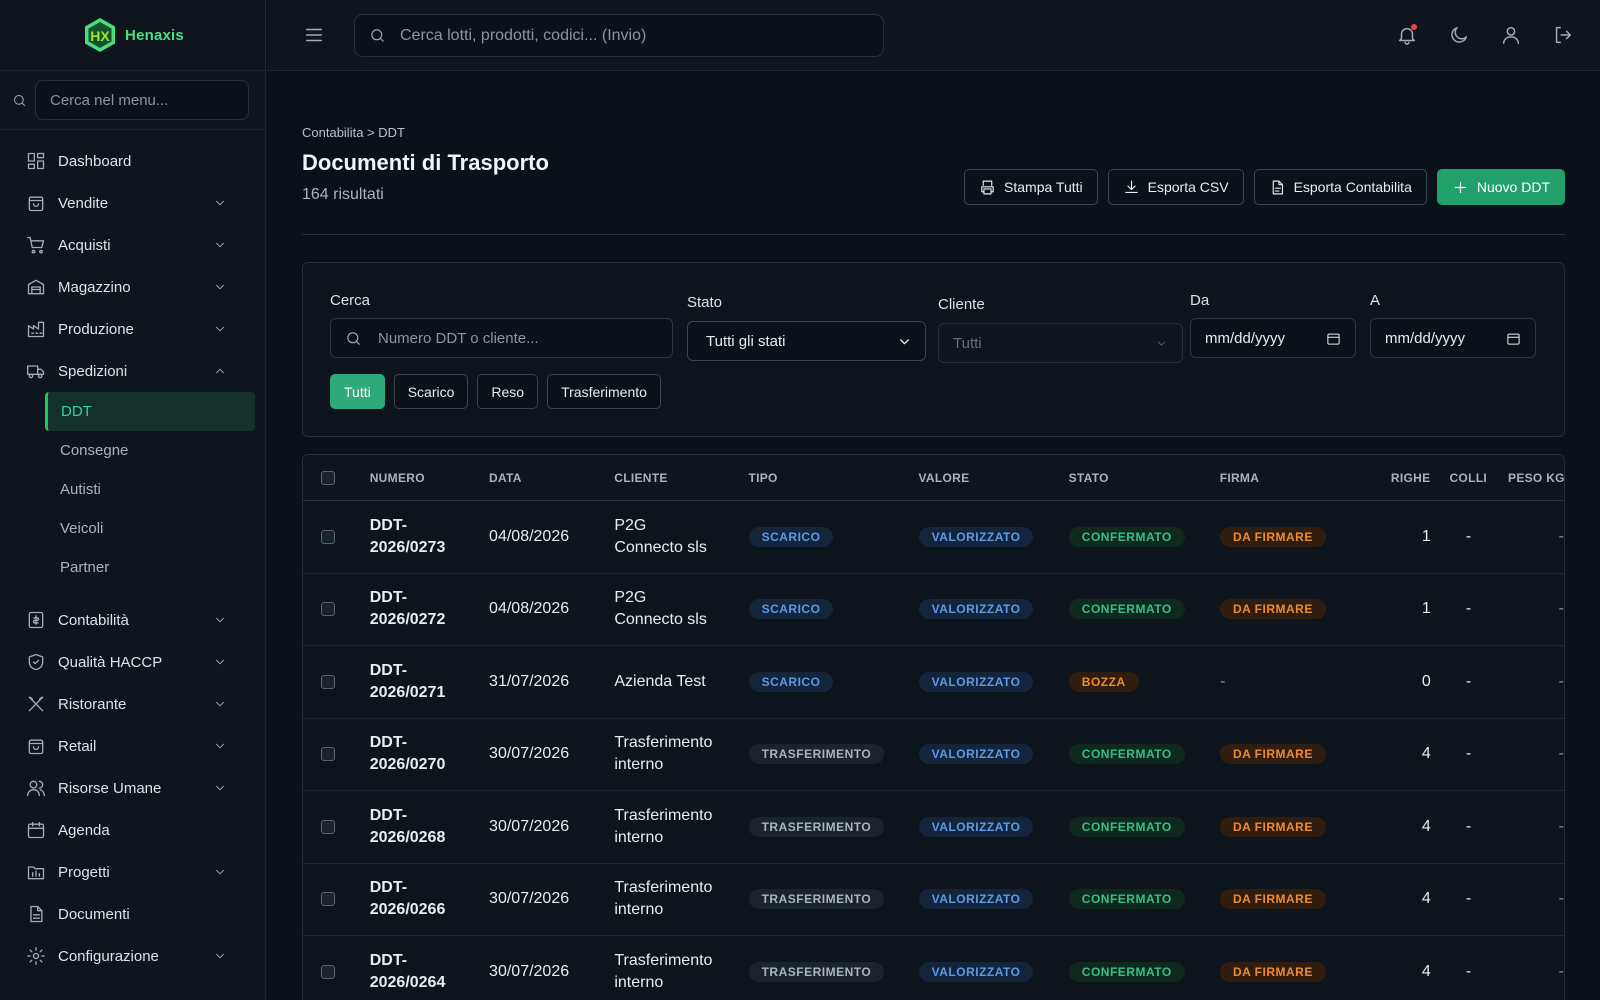  I want to click on breadcrumb: Contabilita > DDT, so click(933, 132).